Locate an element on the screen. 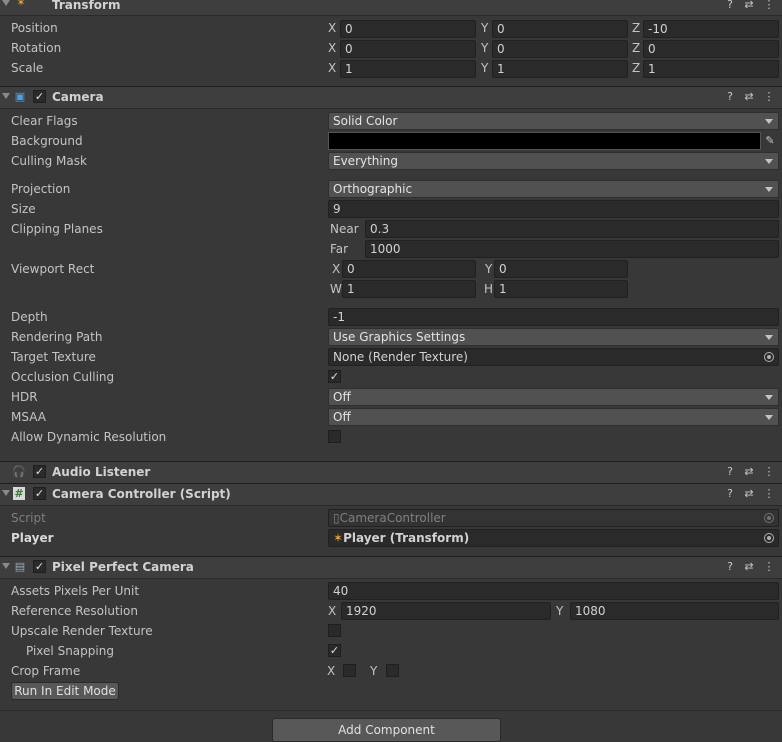 The image size is (782, 742). component-title: Pixel Perfect Camera is located at coordinates (123, 567).